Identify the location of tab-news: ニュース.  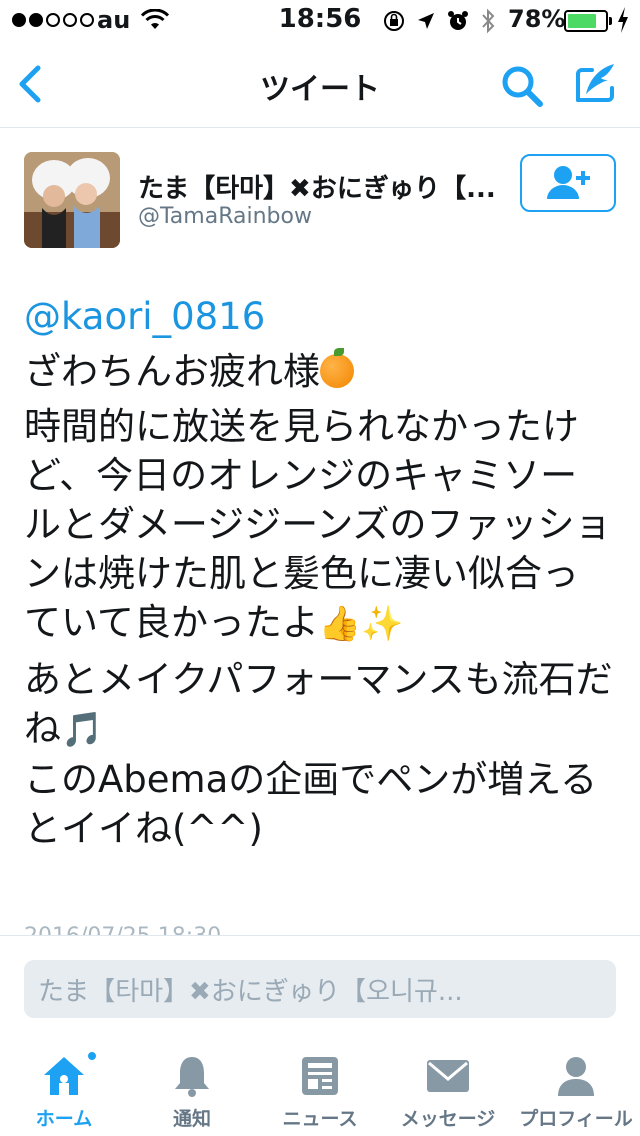
(320, 1088).